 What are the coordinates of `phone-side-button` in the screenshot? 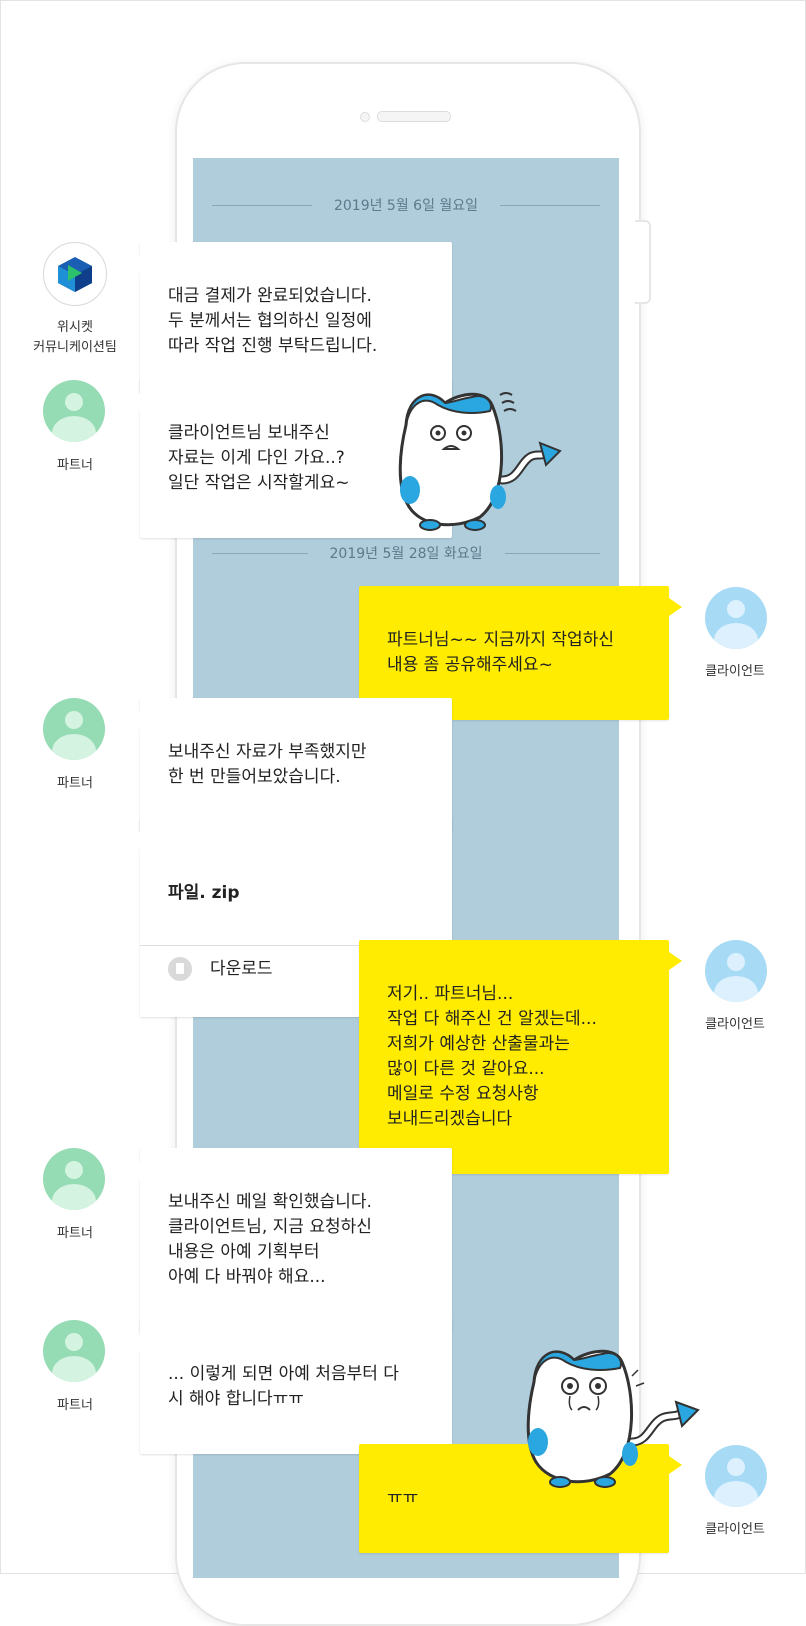 It's located at (643, 262).